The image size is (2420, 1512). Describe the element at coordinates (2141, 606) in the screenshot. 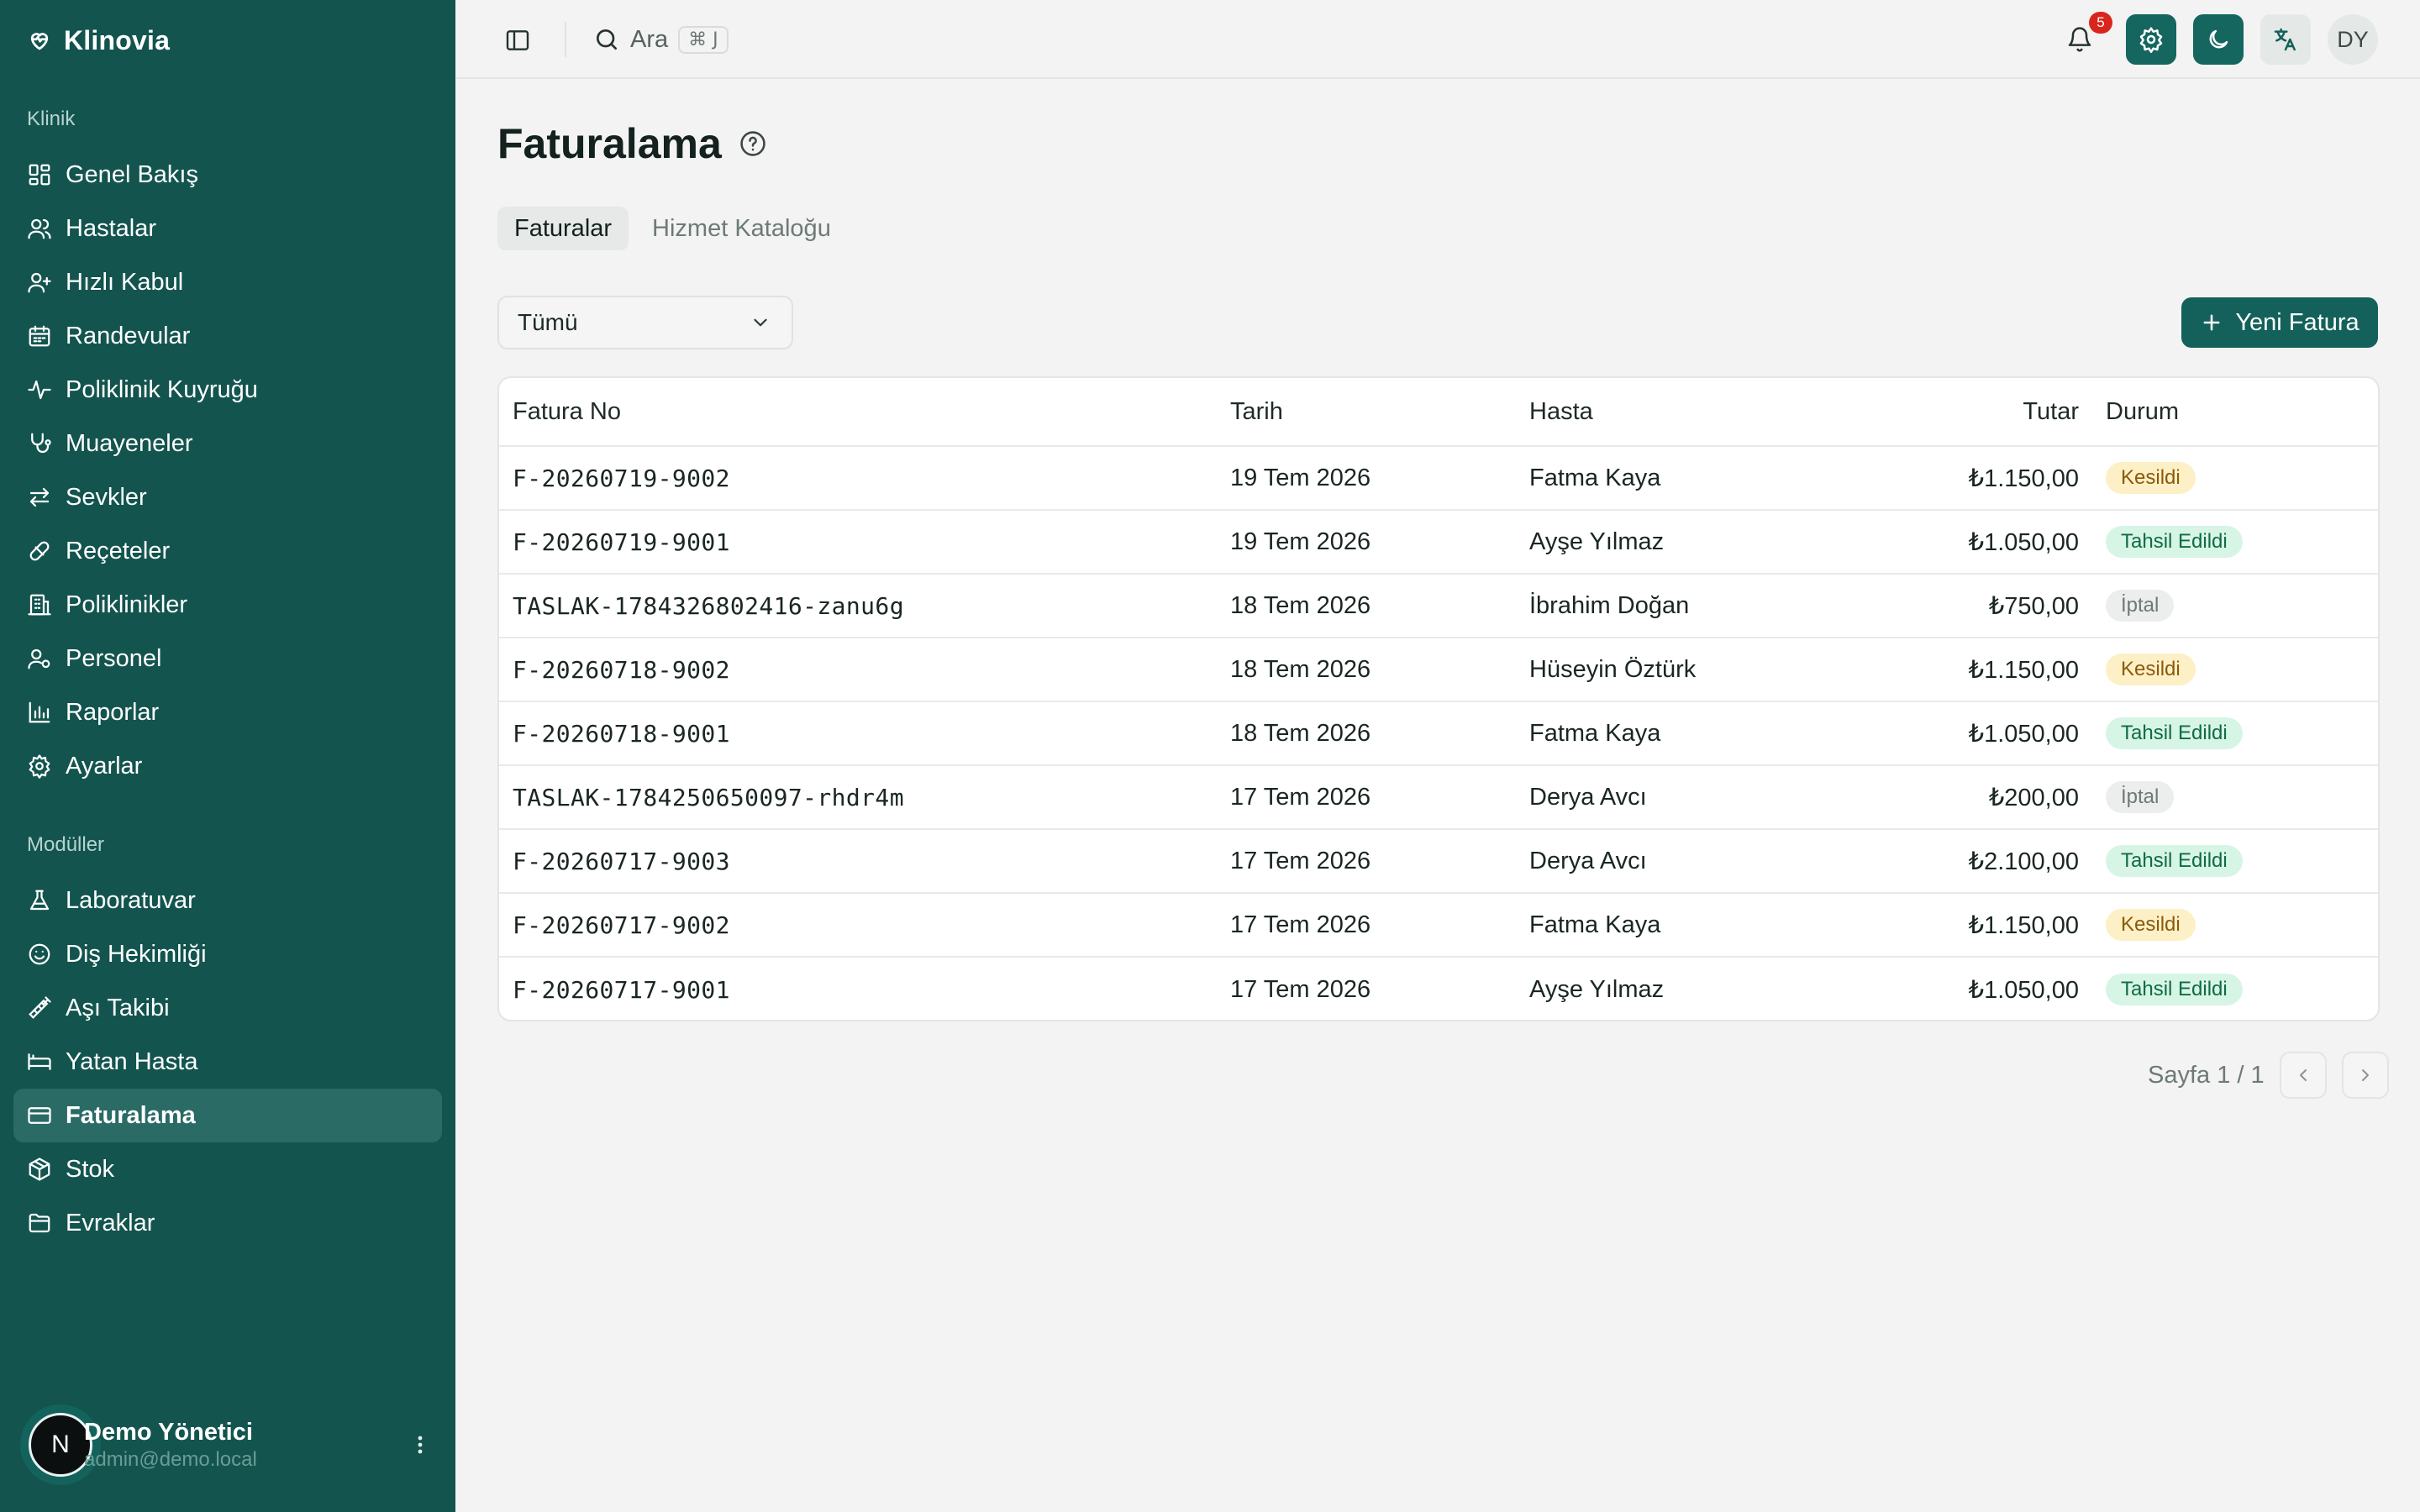

I see `status-badge: İptal` at that location.